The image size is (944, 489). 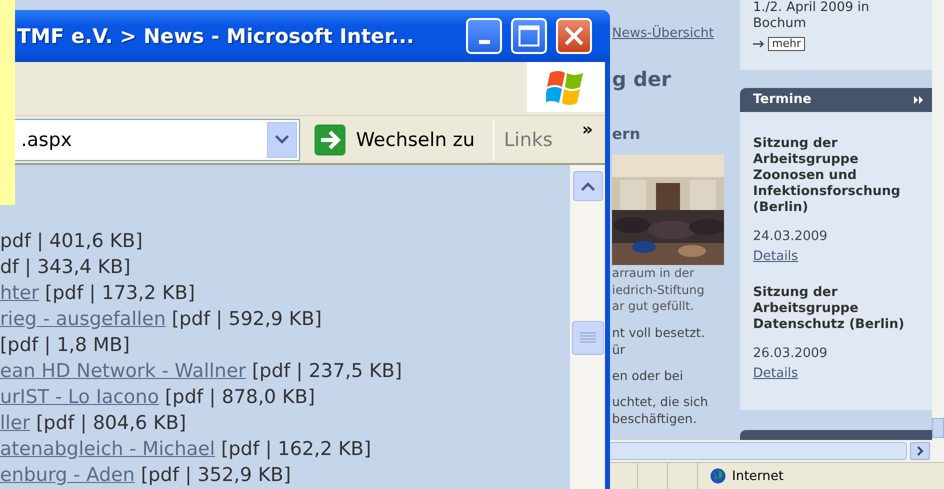 What do you see at coordinates (566, 87) in the screenshot?
I see `flag-logo-icon` at bounding box center [566, 87].